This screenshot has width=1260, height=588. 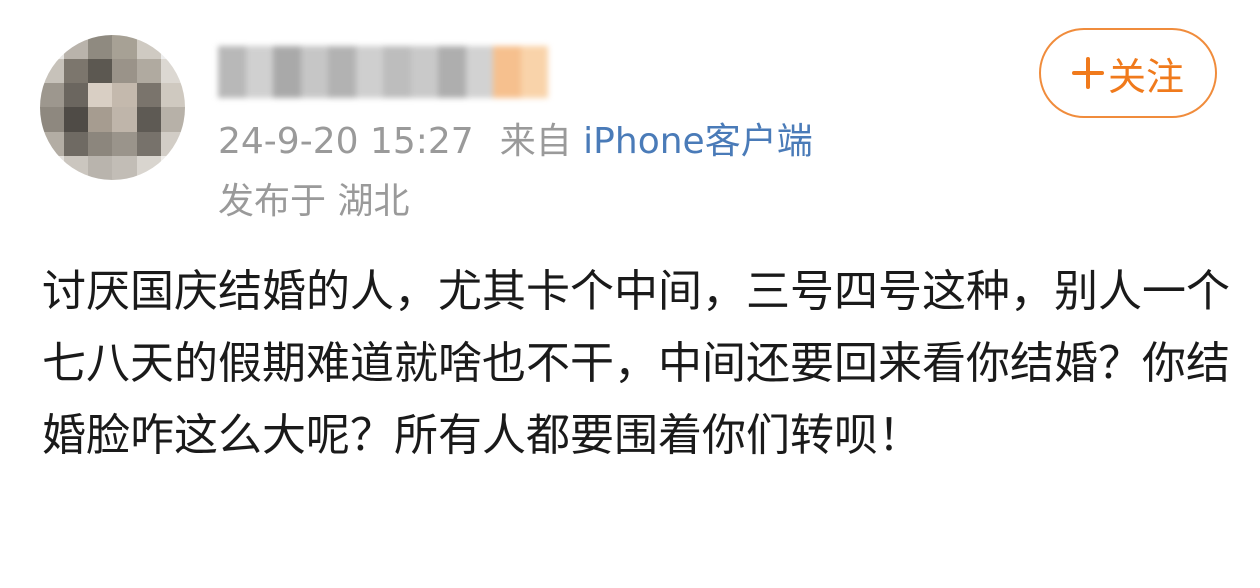 What do you see at coordinates (535, 141) in the screenshot?
I see `source-prefix: 来自` at bounding box center [535, 141].